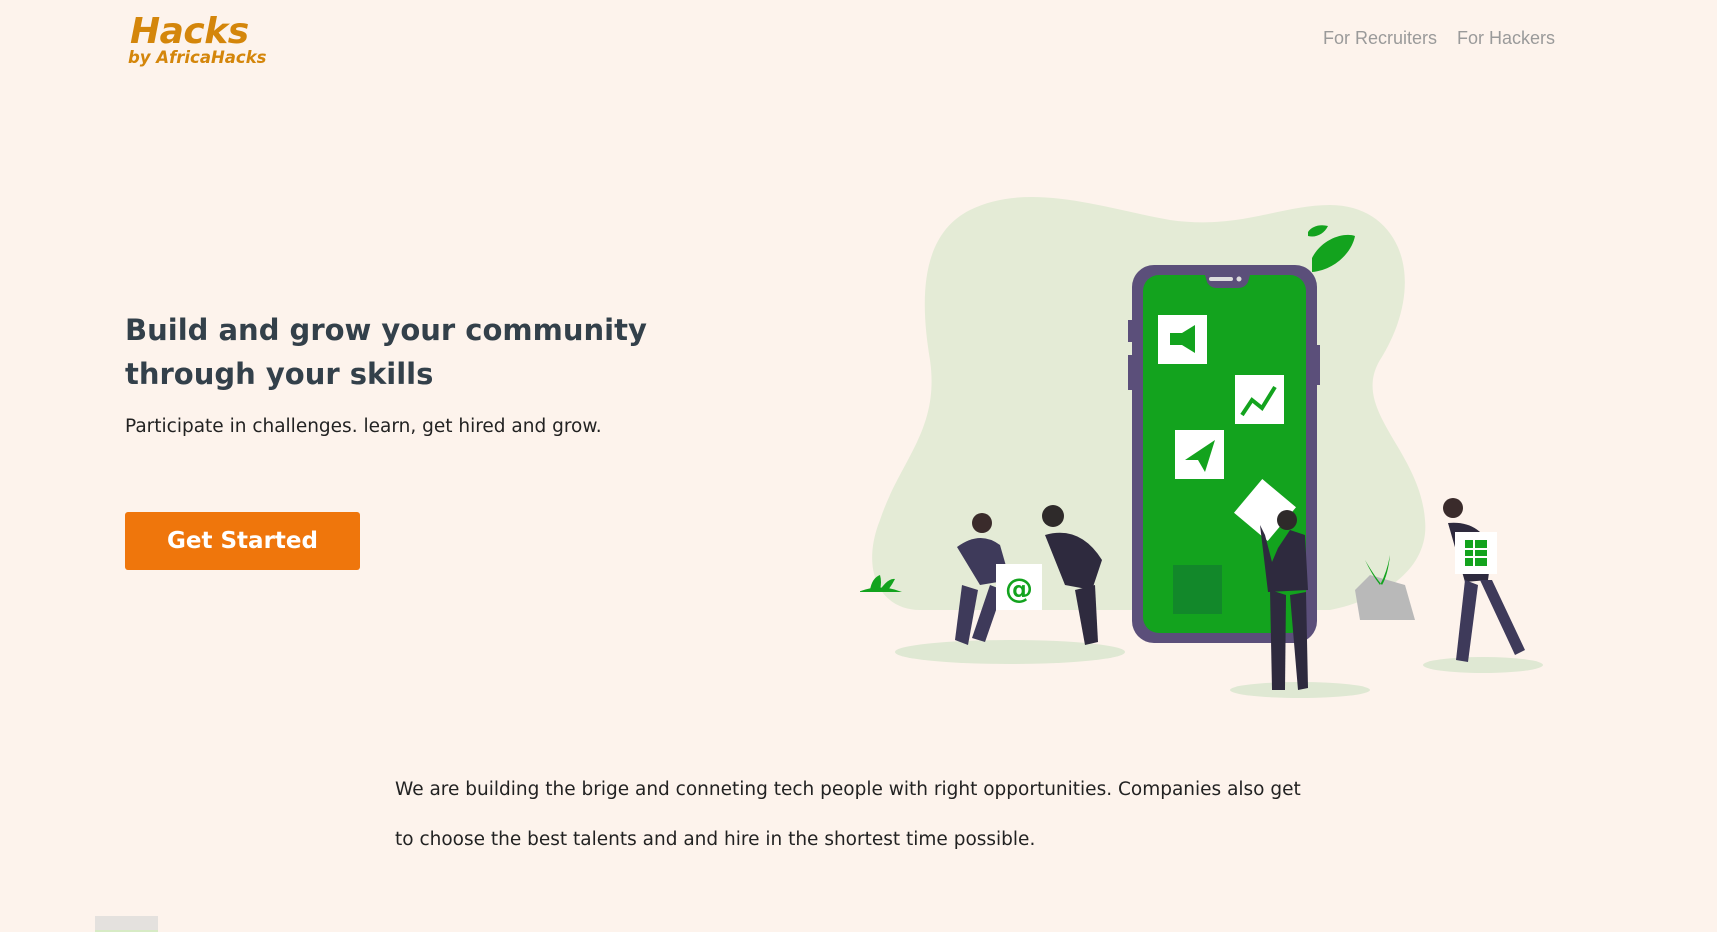  I want to click on chart-icon, so click(1259, 399).